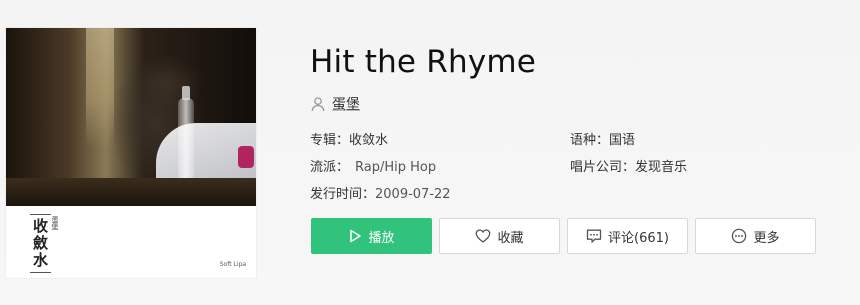 This screenshot has width=860, height=305. Describe the element at coordinates (381, 238) in the screenshot. I see `play-label: 播放` at that location.